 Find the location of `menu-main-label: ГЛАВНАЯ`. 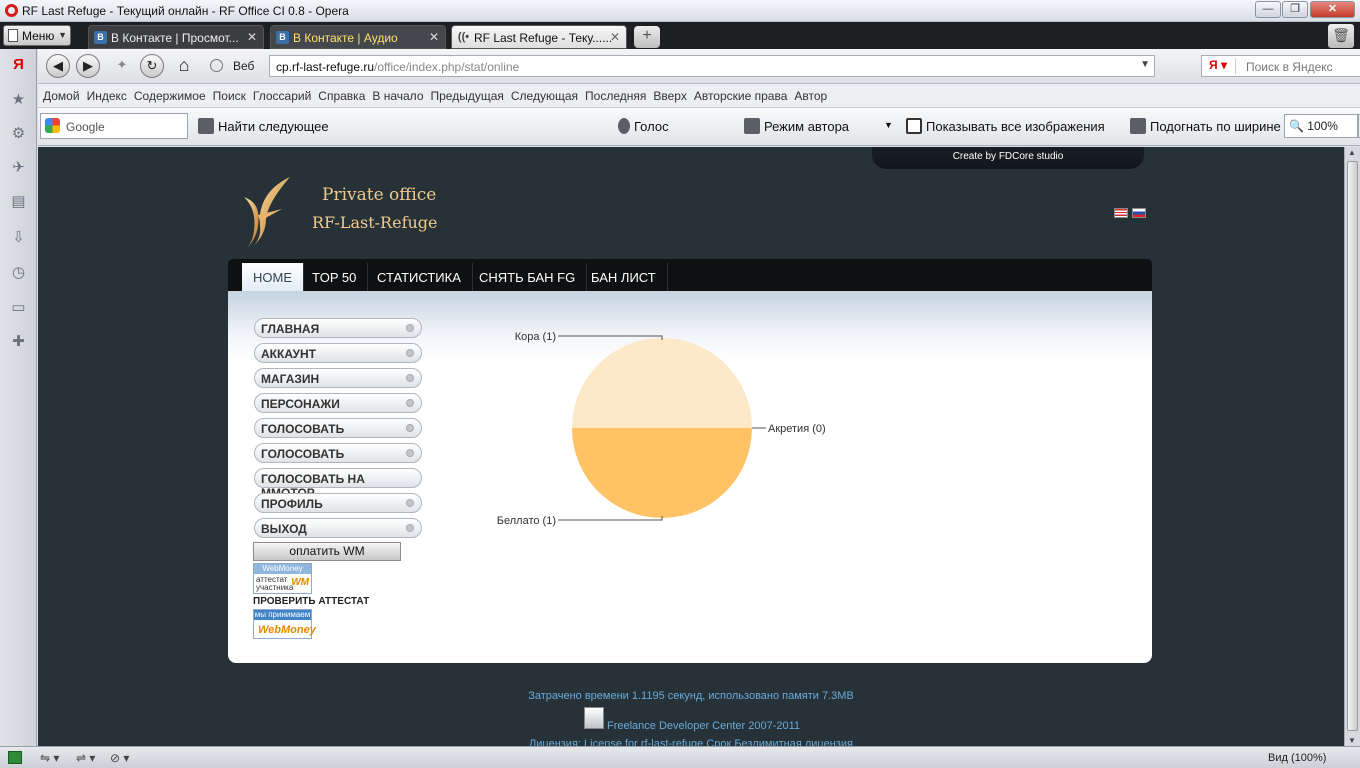

menu-main-label: ГЛАВНАЯ is located at coordinates (290, 329).